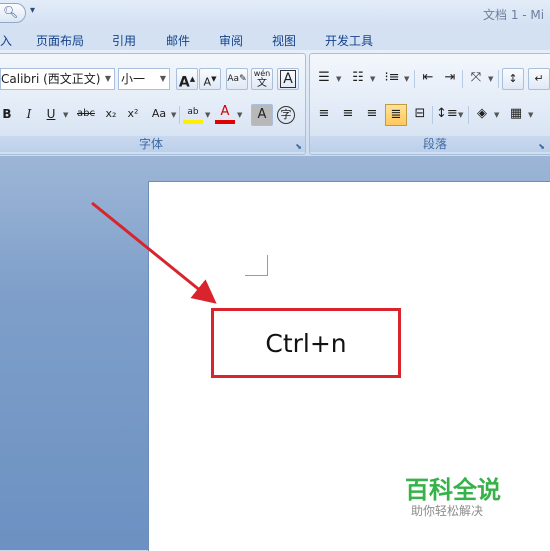  I want to click on chinese-layout-icon: ⤧, so click(476, 77).